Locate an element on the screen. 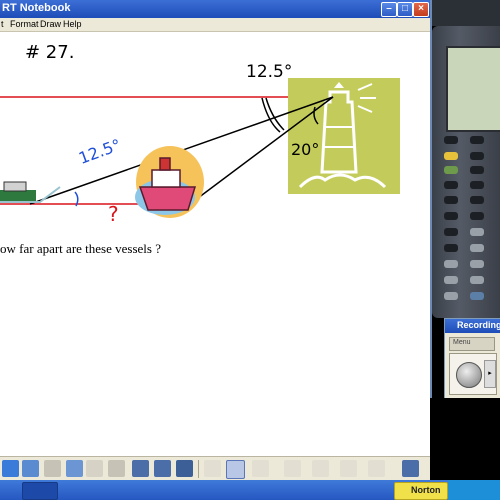 The height and width of the screenshot is (500, 500). toolbar-table-icon is located at coordinates (162, 468).